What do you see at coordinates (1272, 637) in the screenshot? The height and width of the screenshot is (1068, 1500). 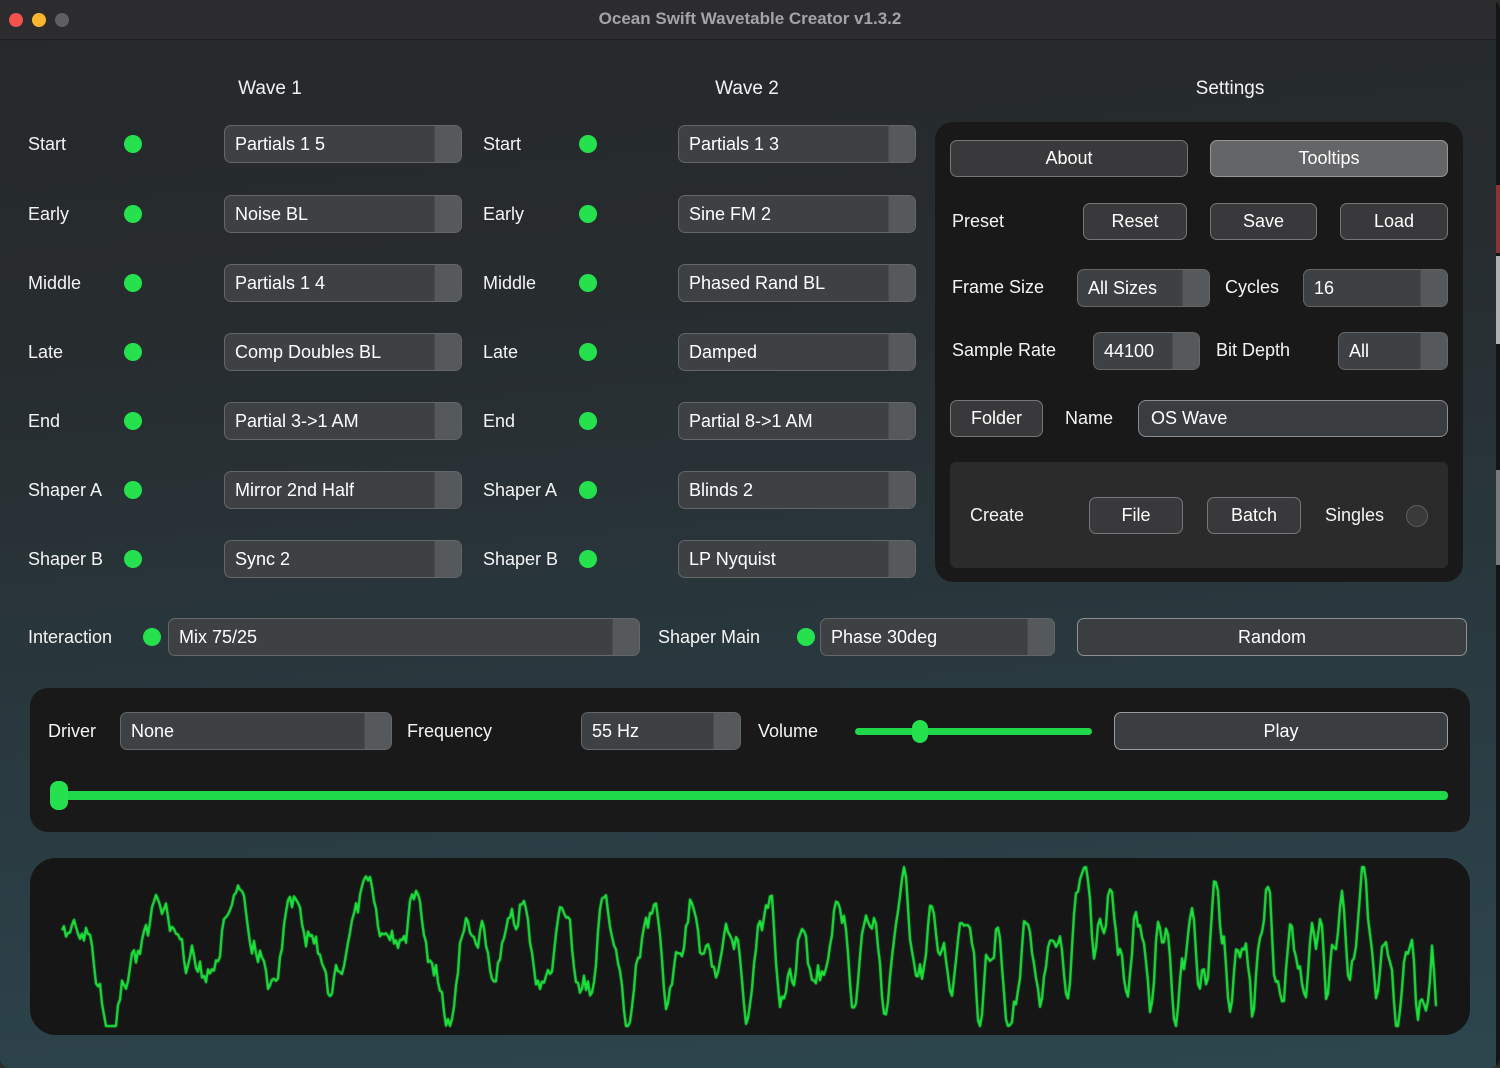 I see `random-button: Random` at bounding box center [1272, 637].